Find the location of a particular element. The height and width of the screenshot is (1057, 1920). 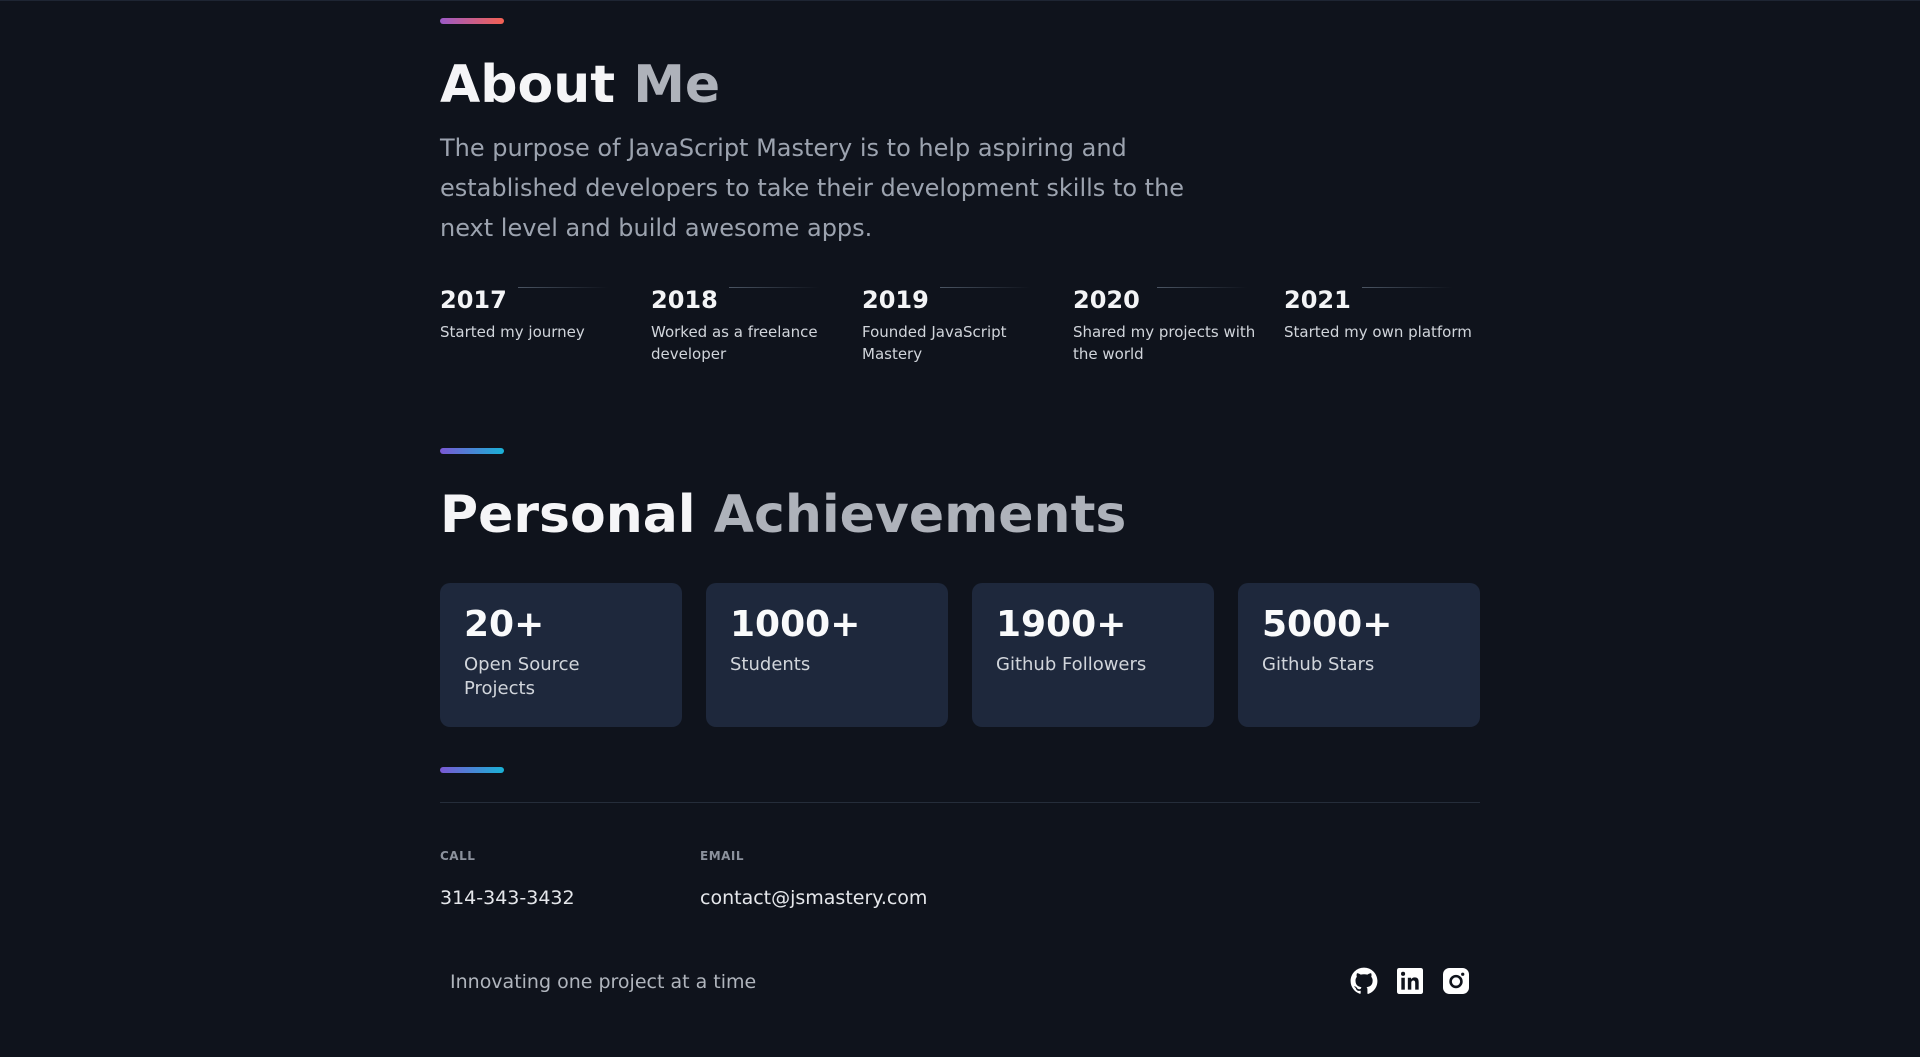

timeline-item: 2020 Shared my projects with the world is located at coordinates (1173, 323).